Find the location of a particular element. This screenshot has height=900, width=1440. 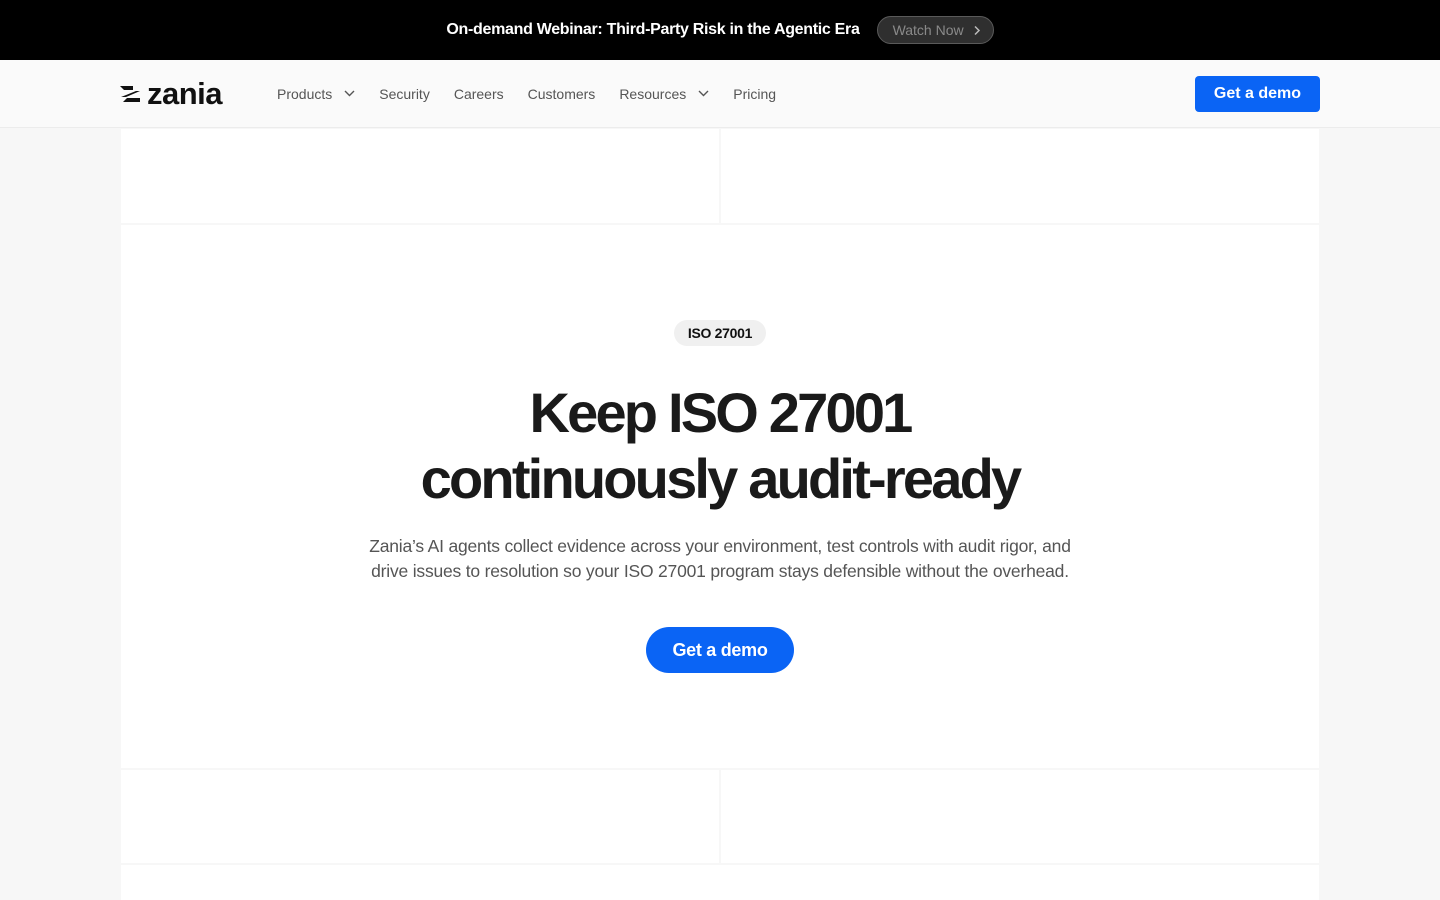

watch-now-button: Watch Now is located at coordinates (935, 30).